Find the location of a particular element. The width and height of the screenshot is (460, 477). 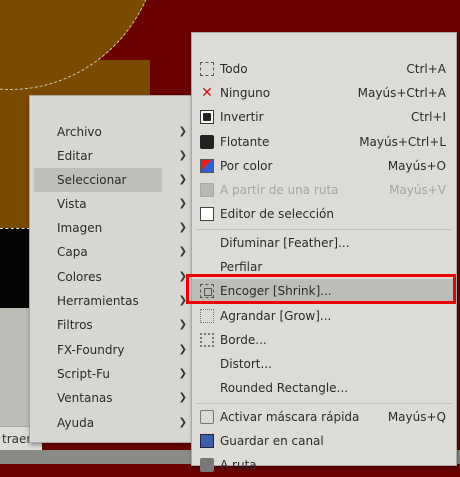

selection-editor-icon is located at coordinates (207, 214).